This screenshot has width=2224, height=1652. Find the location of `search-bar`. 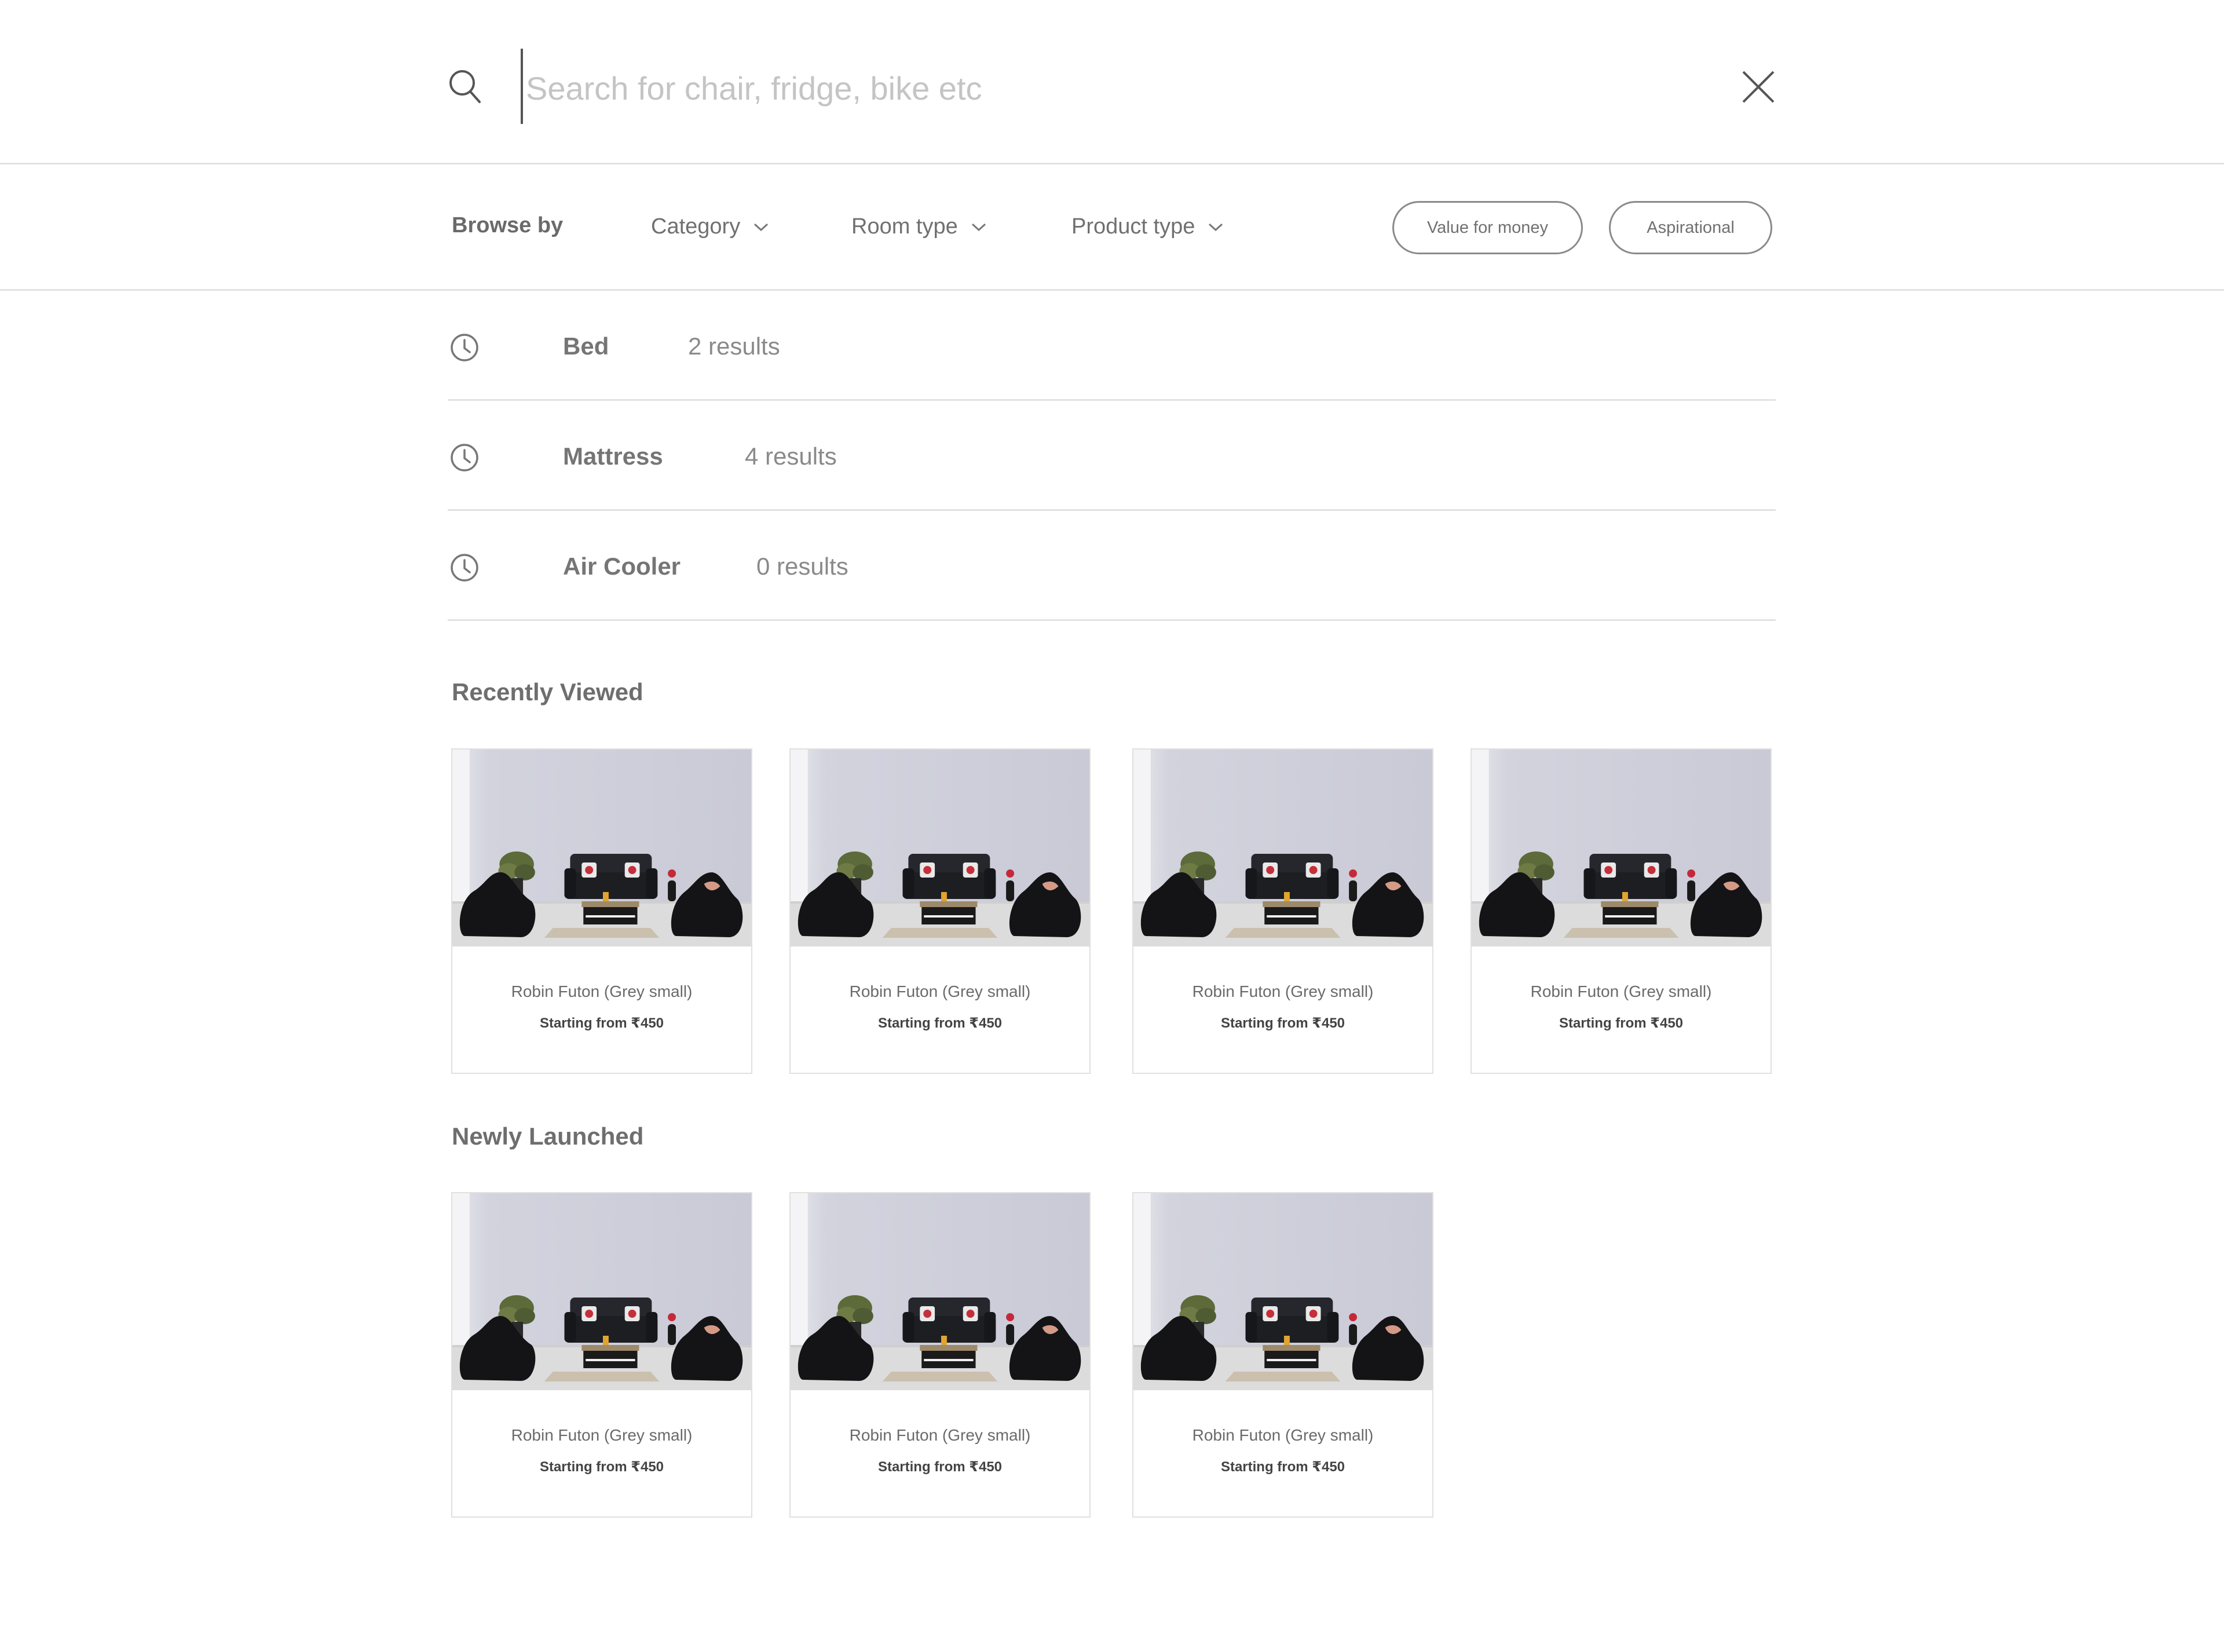

search-bar is located at coordinates (1112, 82).